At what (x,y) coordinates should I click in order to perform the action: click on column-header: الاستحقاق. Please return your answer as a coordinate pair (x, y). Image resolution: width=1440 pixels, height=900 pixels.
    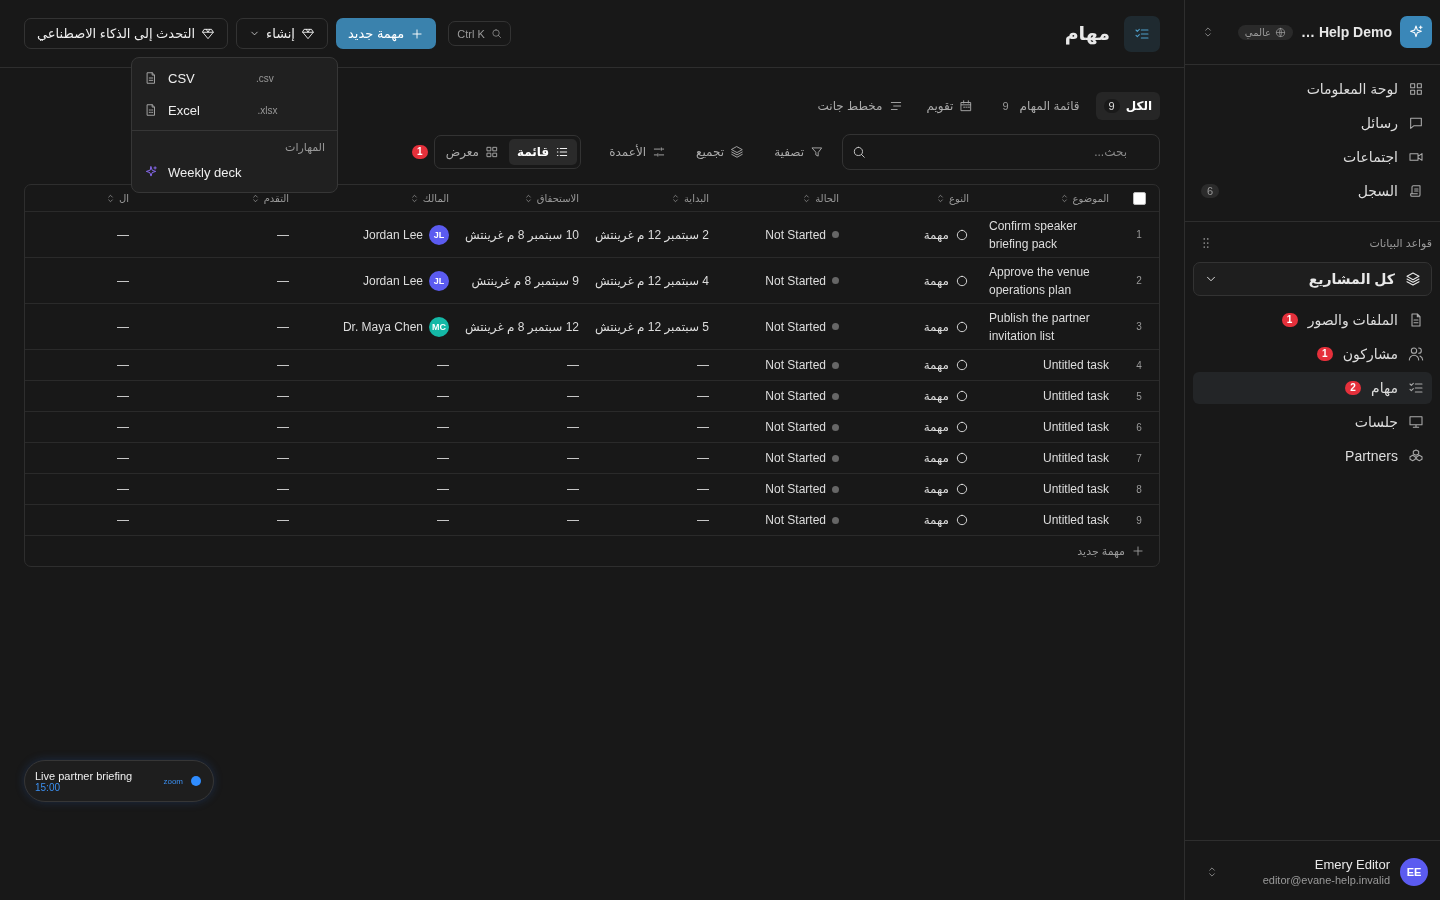
    Looking at the image, I should click on (550, 198).